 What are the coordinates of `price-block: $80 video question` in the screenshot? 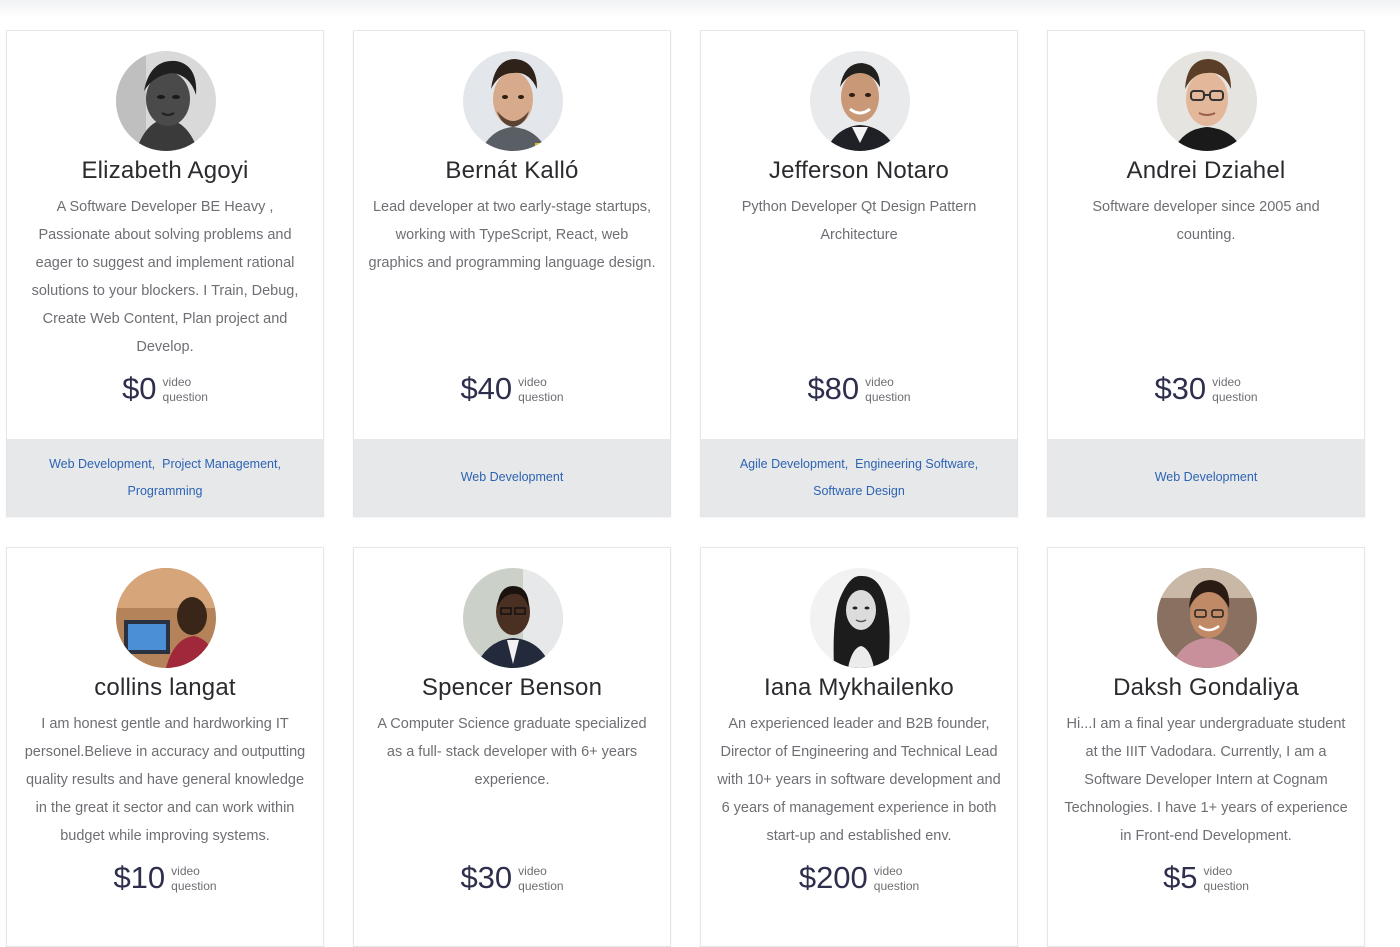 It's located at (859, 389).